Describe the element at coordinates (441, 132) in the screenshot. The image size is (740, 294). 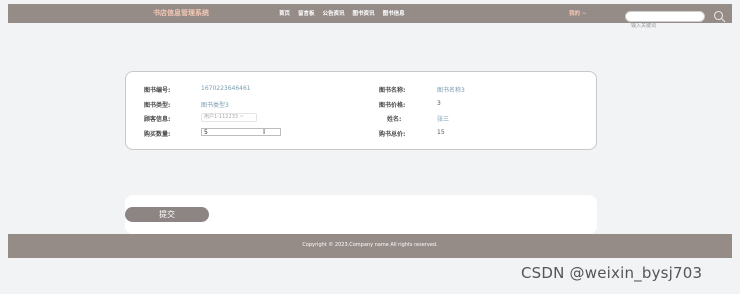
I see `total-value: 15` at that location.